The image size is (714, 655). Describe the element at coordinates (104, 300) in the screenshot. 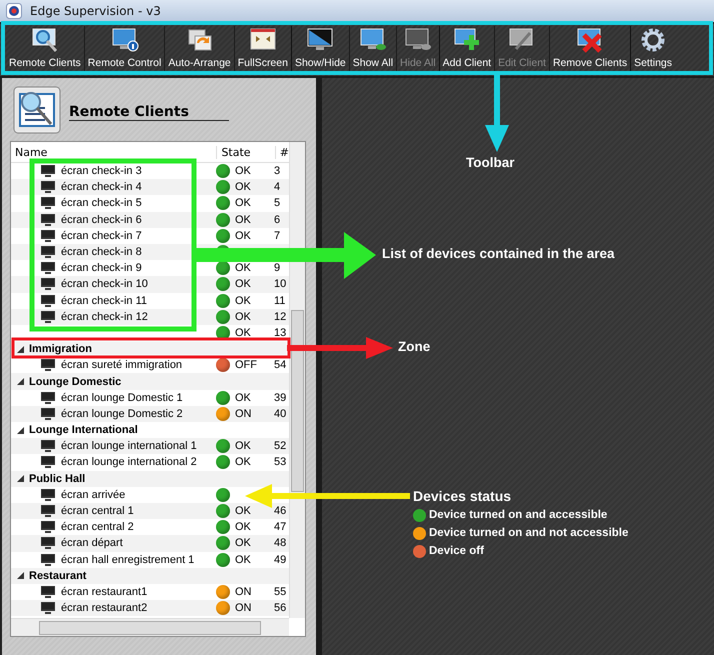

I see `device-name: écran check-in 11` at that location.